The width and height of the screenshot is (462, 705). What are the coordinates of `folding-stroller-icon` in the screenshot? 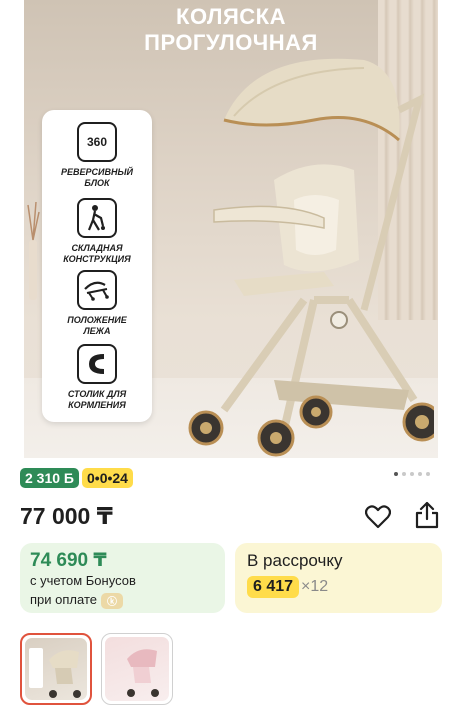 It's located at (97, 218).